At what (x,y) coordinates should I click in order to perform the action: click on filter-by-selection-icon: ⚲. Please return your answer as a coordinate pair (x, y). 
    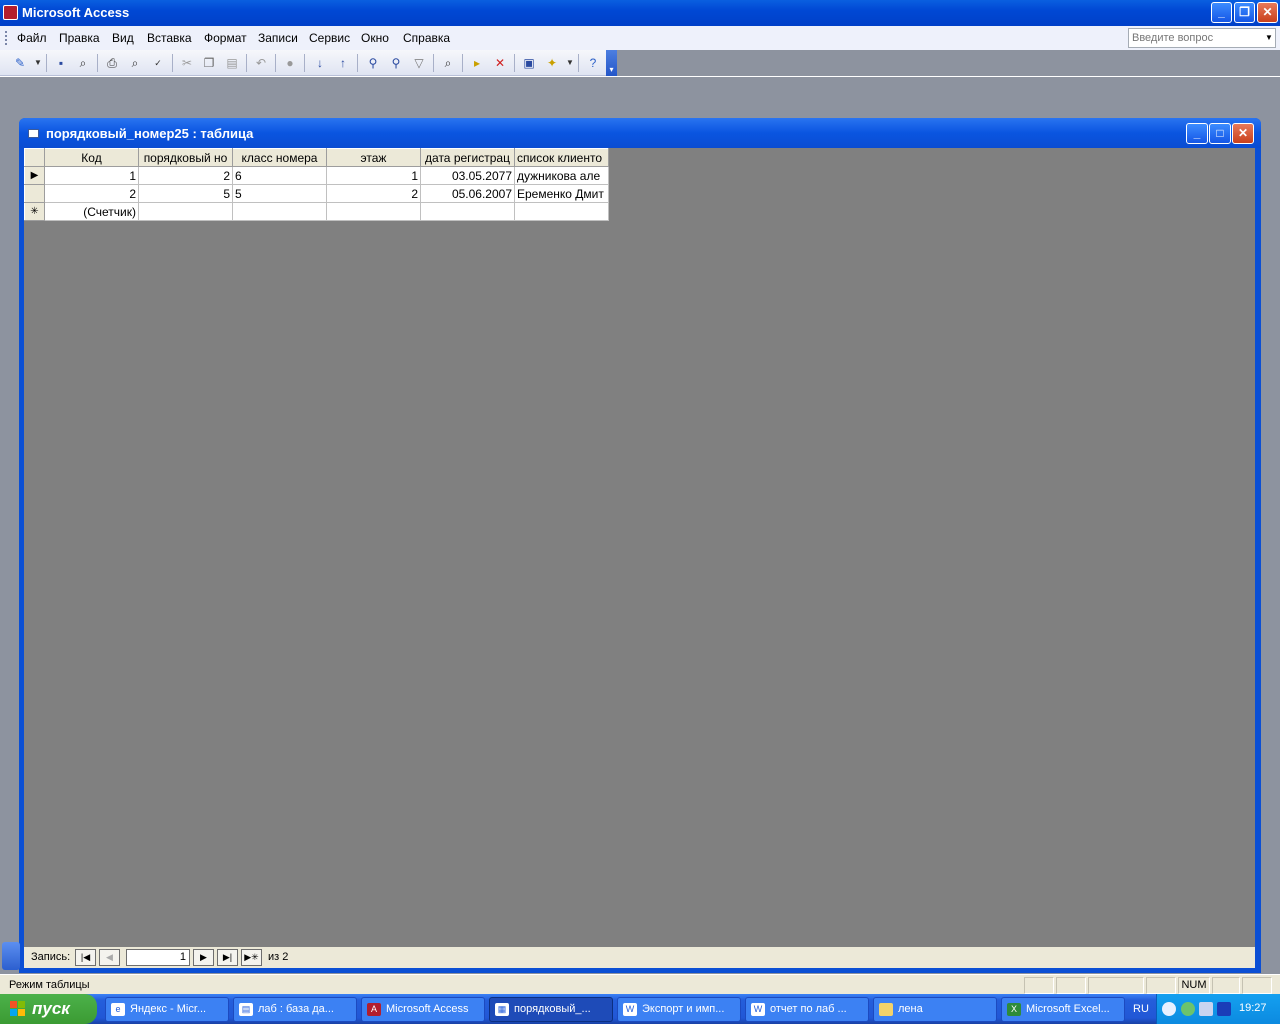
    Looking at the image, I should click on (373, 63).